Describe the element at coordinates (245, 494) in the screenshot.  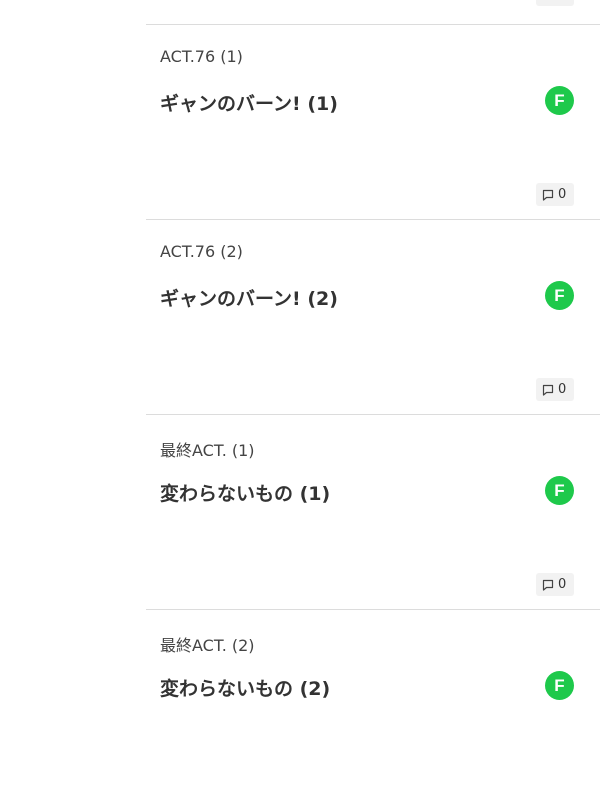
I see `episode-title: 変わらないもの (1)` at that location.